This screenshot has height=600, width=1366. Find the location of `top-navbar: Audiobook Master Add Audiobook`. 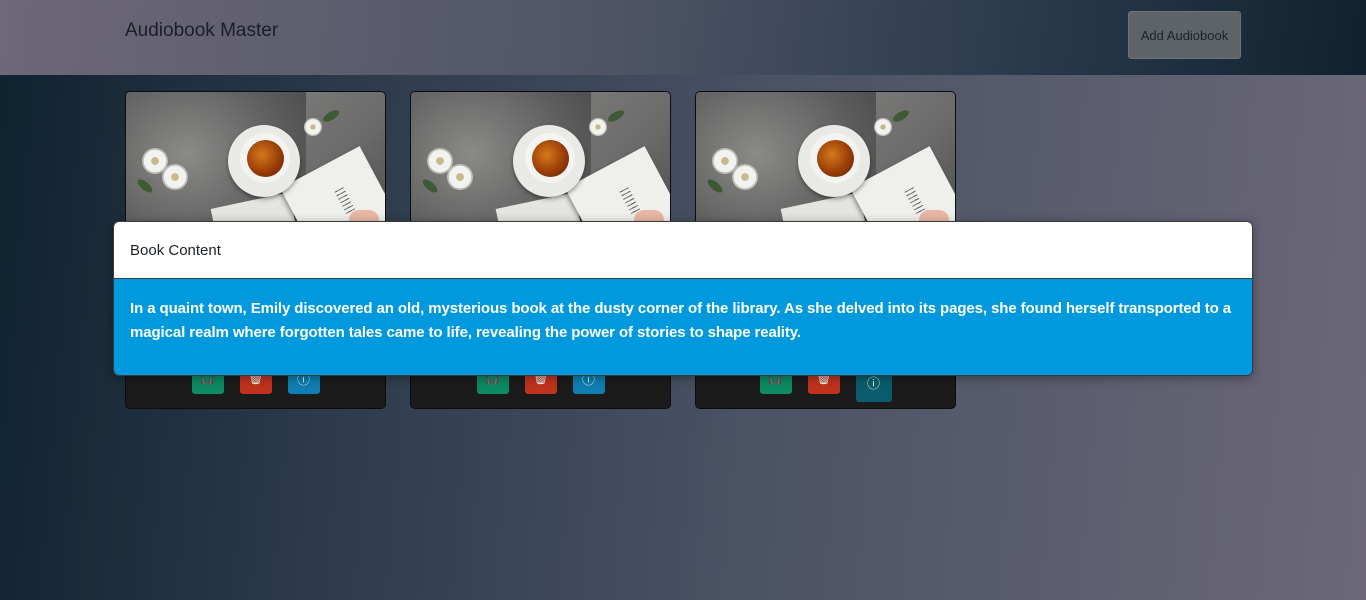

top-navbar: Audiobook Master Add Audiobook is located at coordinates (683, 37).